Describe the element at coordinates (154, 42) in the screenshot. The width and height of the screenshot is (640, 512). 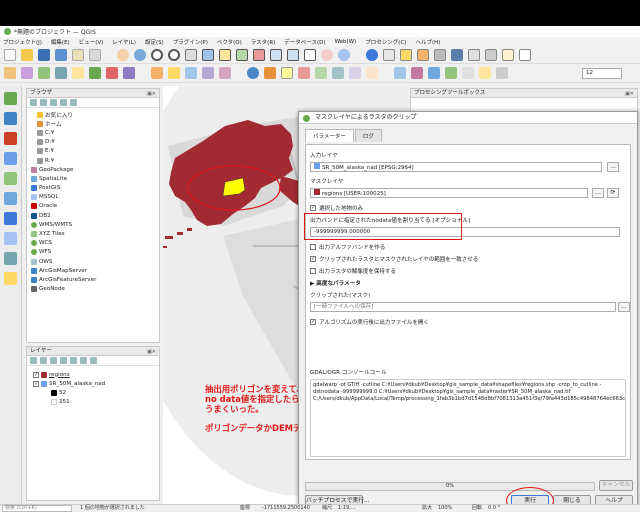
I see `menu-settings: 設定(S)` at that location.